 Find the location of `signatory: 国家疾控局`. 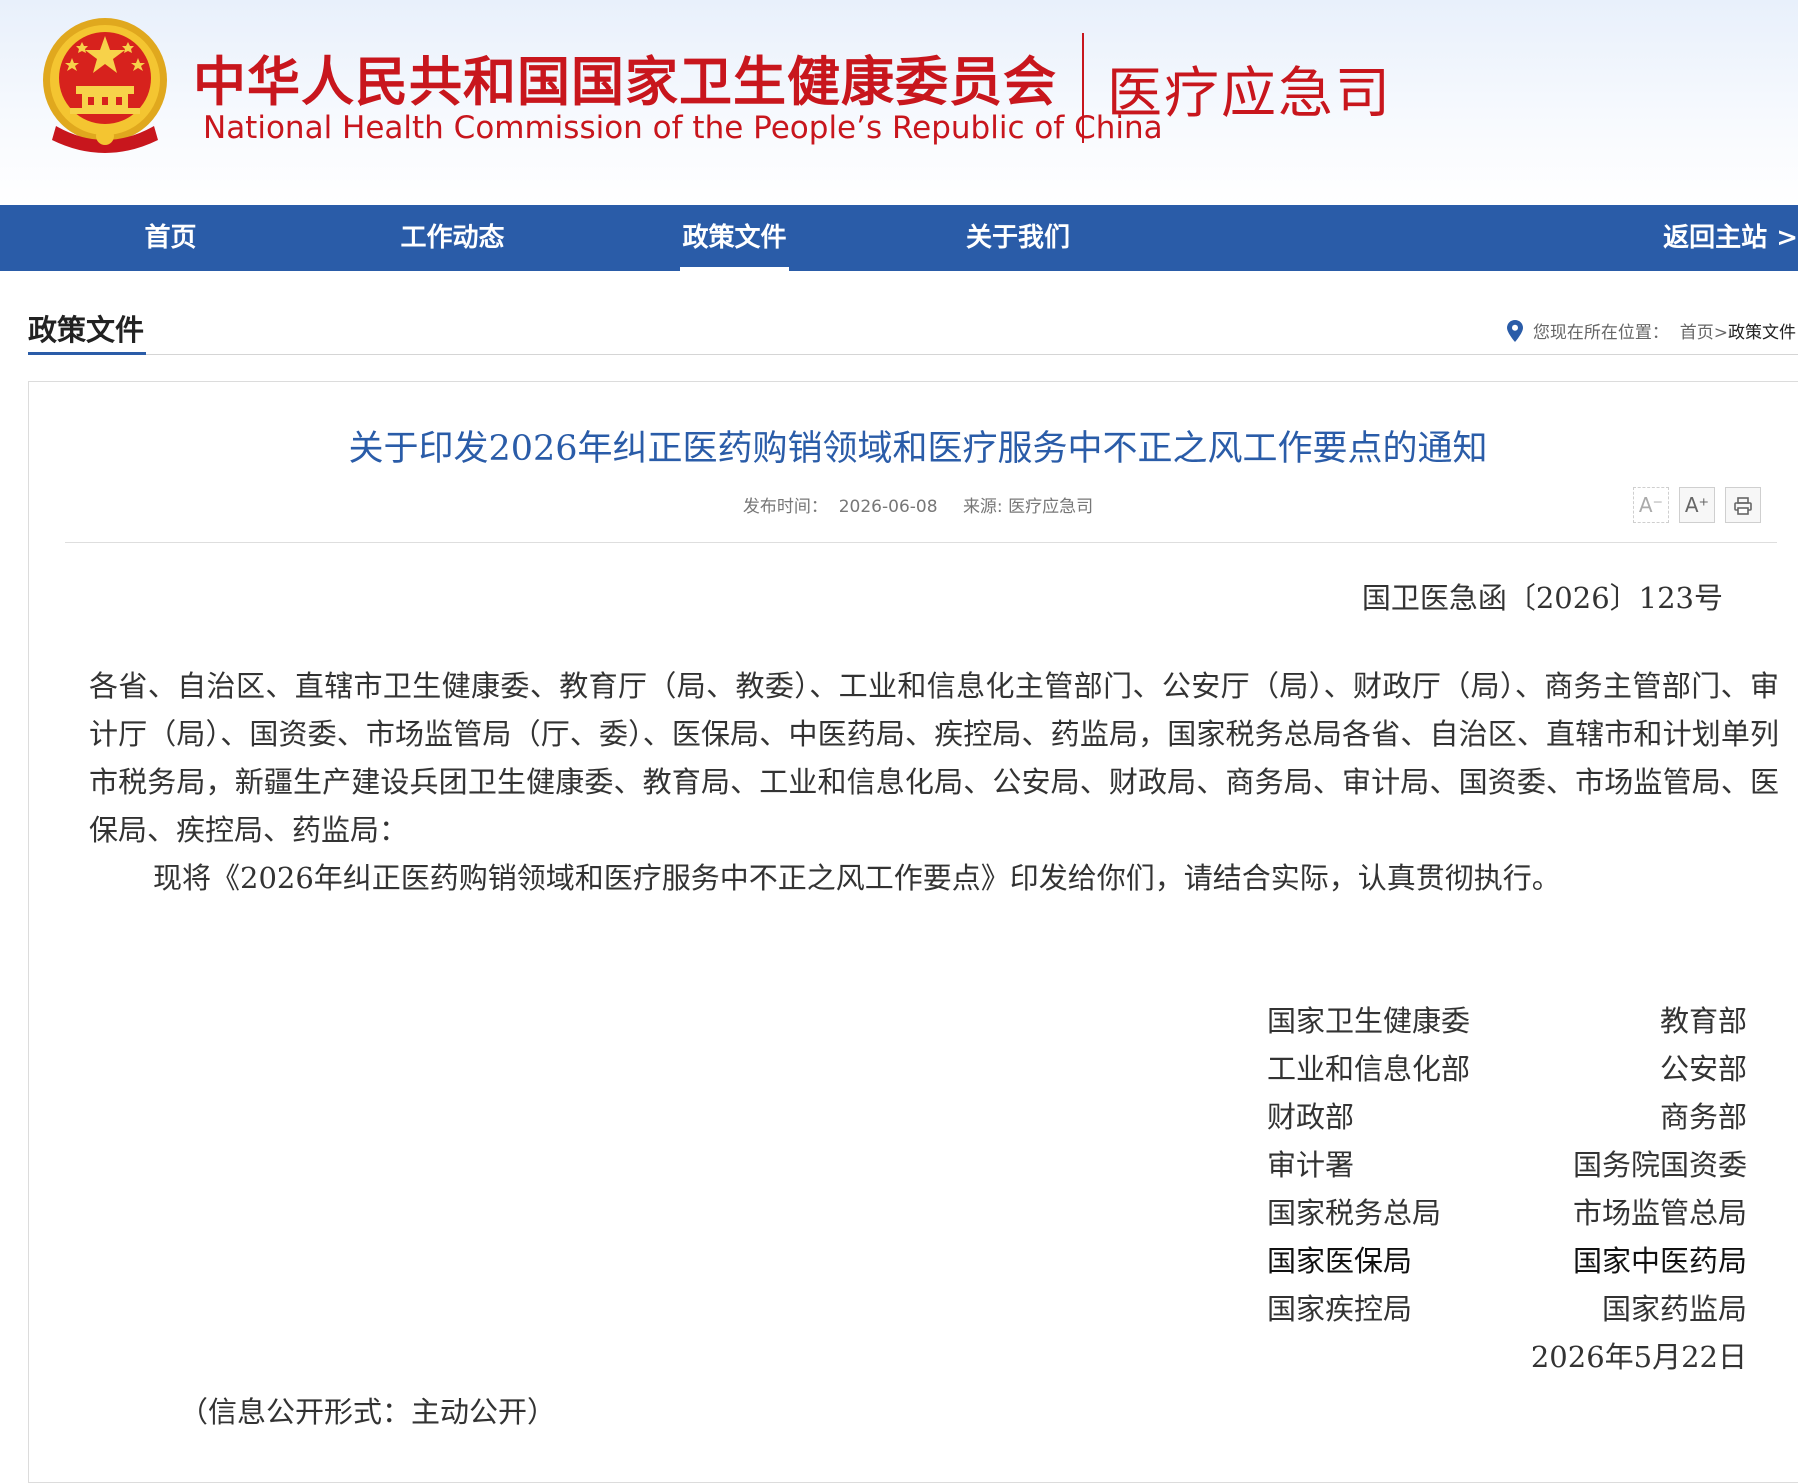

signatory: 国家疾控局 is located at coordinates (1340, 1309).